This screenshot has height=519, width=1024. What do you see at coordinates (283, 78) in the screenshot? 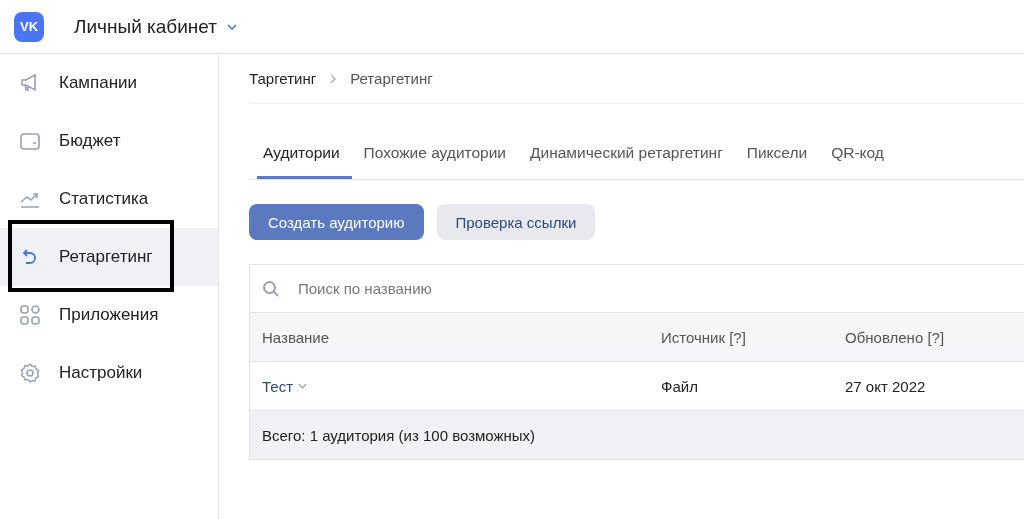
I see `breadcrumb-link: Таргетинг` at bounding box center [283, 78].